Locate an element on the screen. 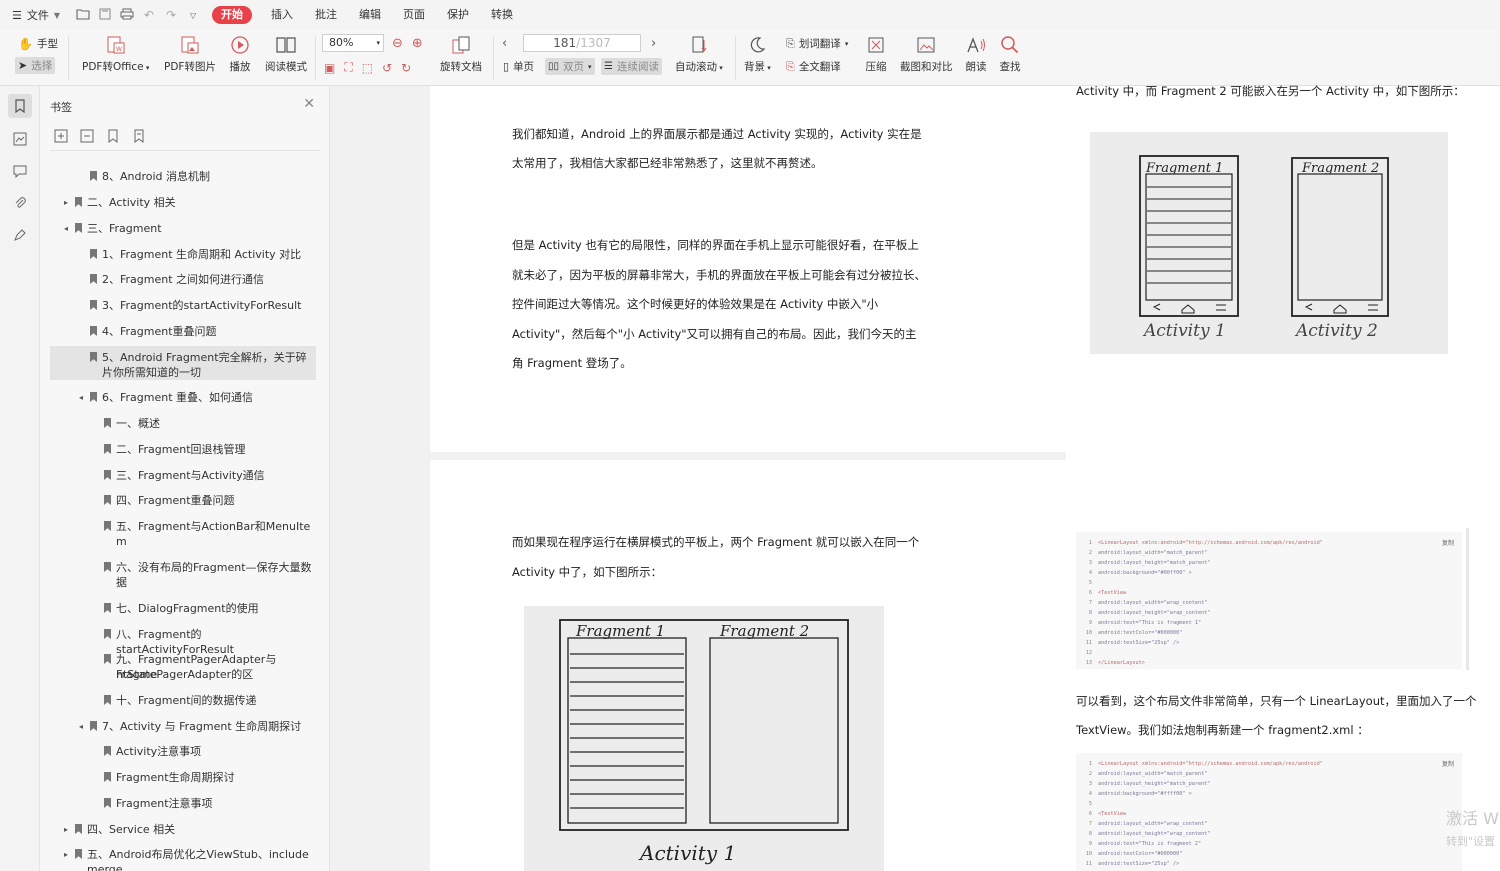  read-aloud-label: 朗读 is located at coordinates (976, 67).